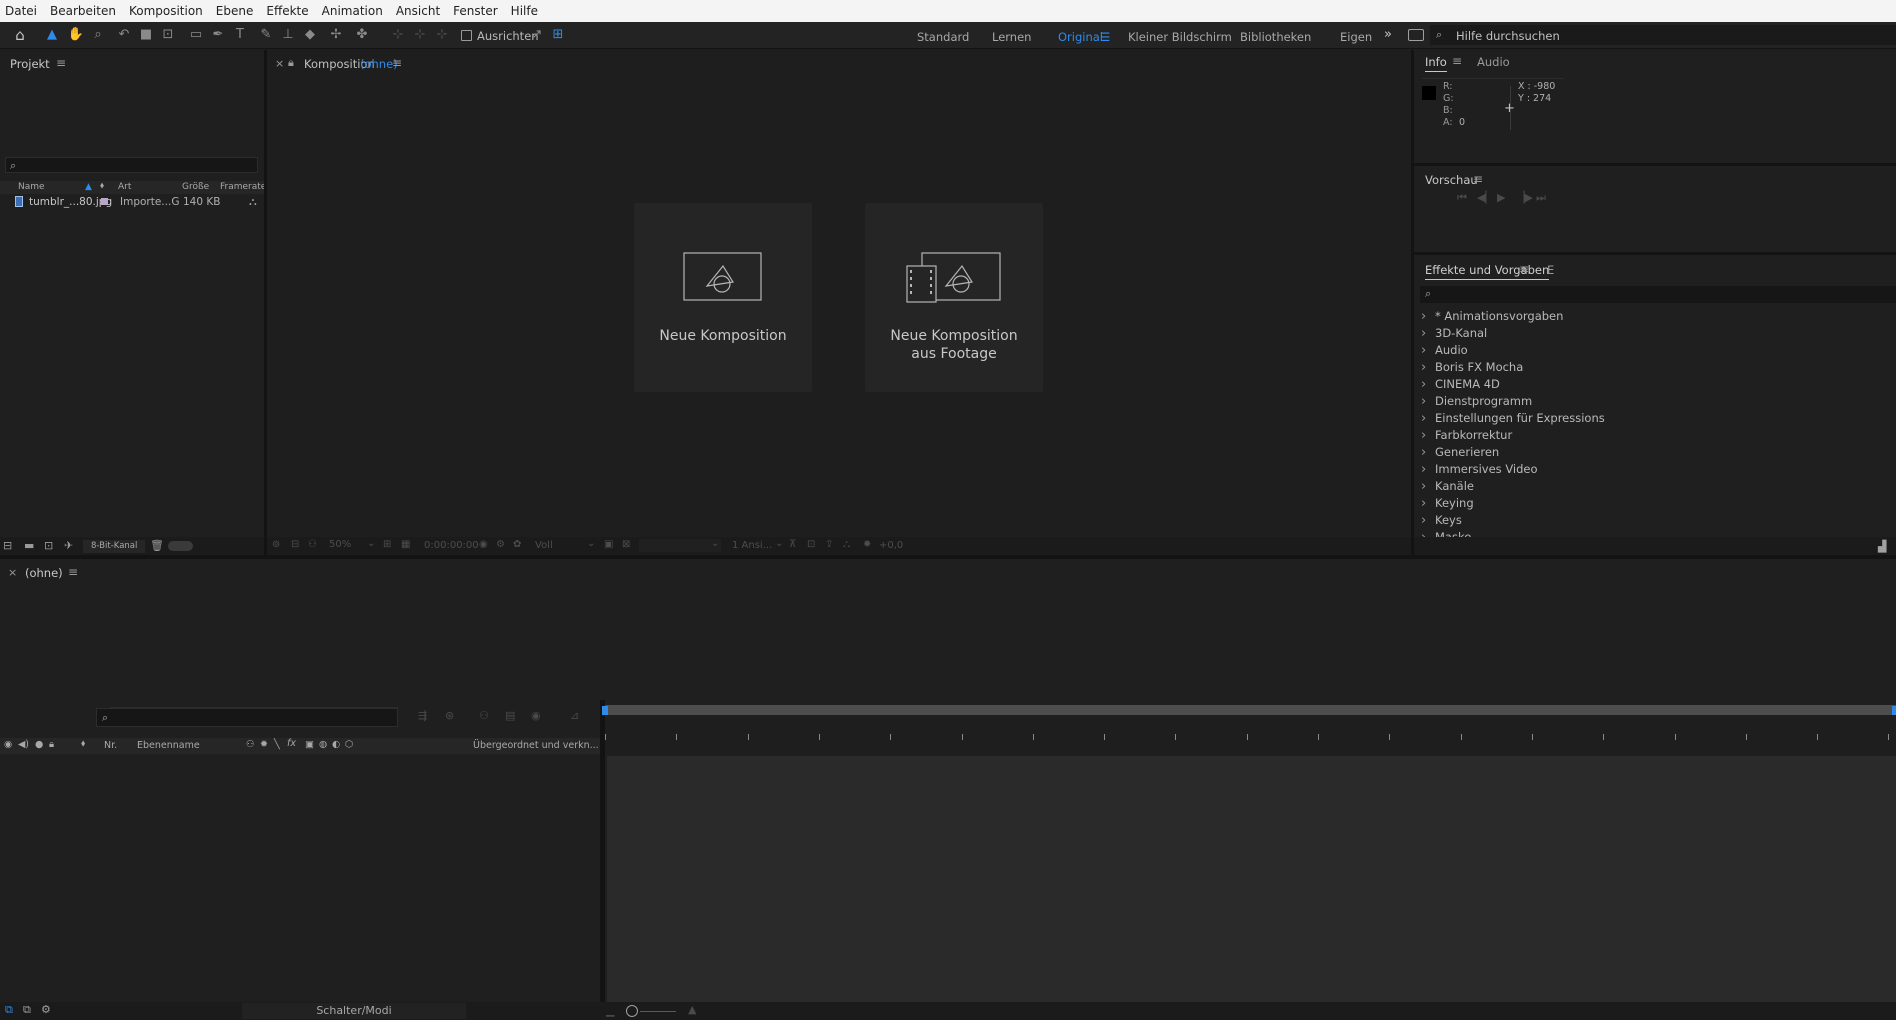  Describe the element at coordinates (310, 35) in the screenshot. I see `eraser-tool-icon: ◆` at that location.